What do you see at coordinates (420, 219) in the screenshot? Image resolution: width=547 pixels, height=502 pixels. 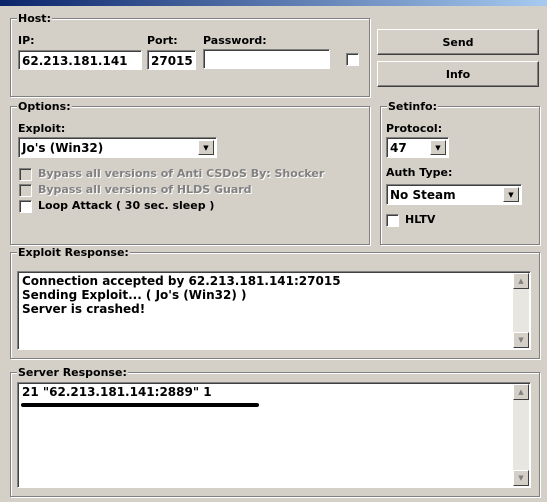 I see `hltv-label: HLTV` at bounding box center [420, 219].